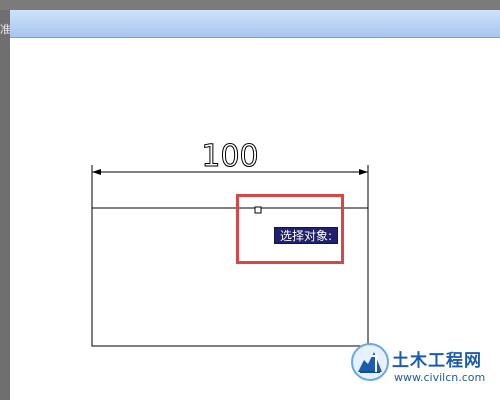 This screenshot has width=500, height=400. I want to click on window-top-strip, so click(250, 5).